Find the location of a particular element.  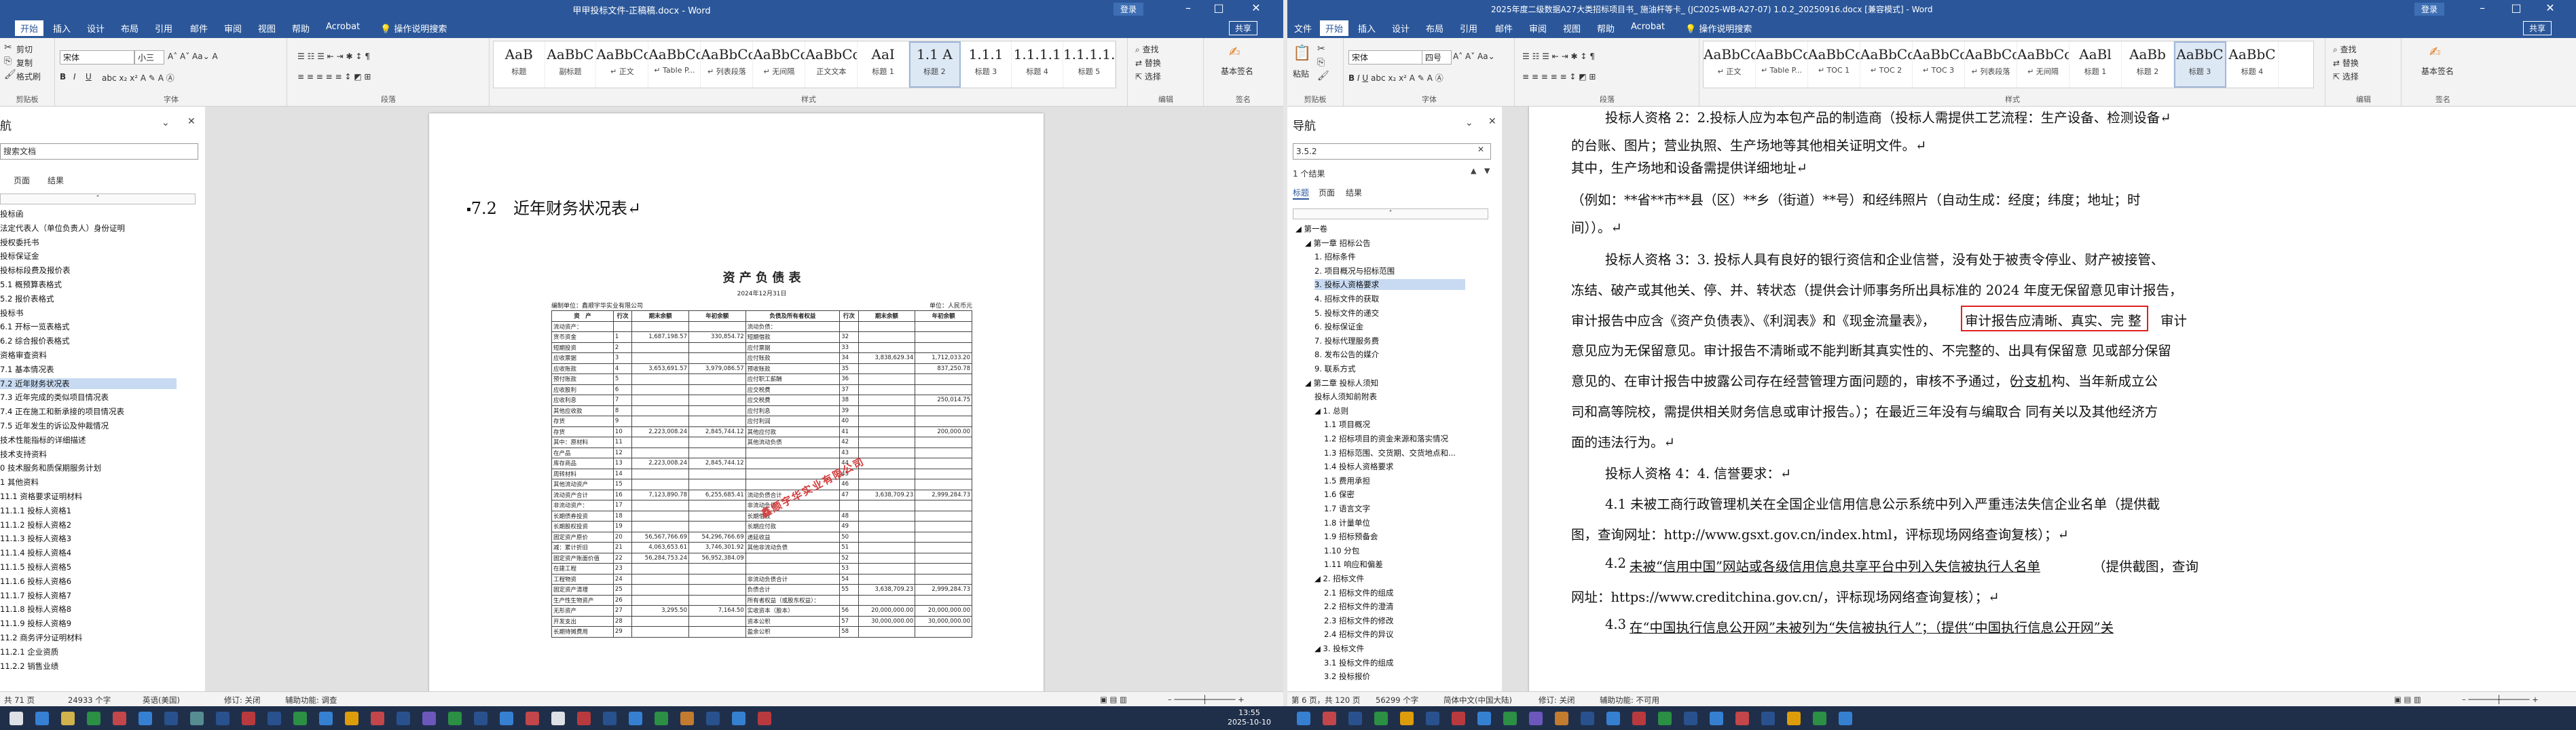

nav-heading-item: 7. 投标代理服务费 is located at coordinates (1389, 340).